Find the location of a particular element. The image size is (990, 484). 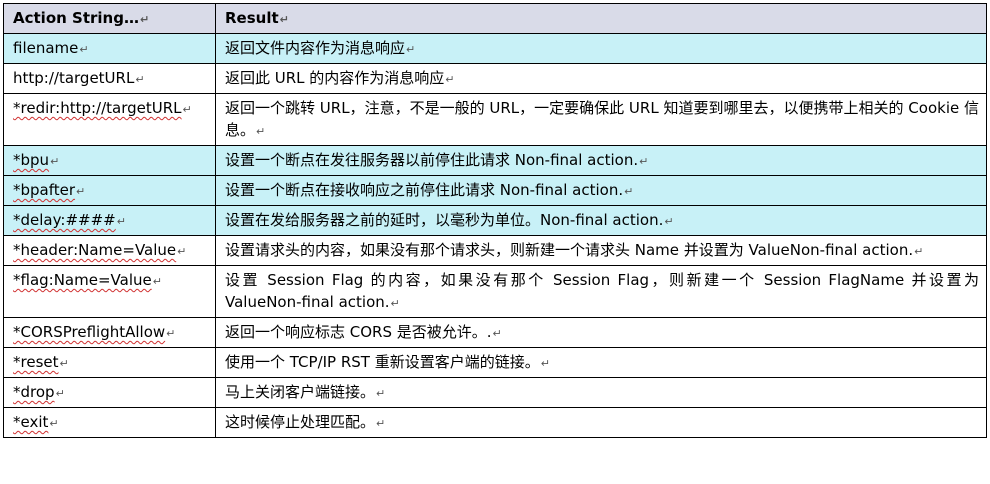

table-row: *drop↵ 马上关闭客户端链接。↵ is located at coordinates (495, 392).